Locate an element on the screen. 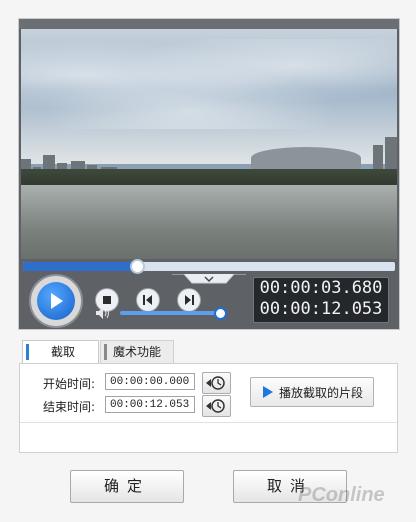 Image resolution: width=416 pixels, height=522 pixels. total-time: 00:00:12.053 is located at coordinates (321, 309).